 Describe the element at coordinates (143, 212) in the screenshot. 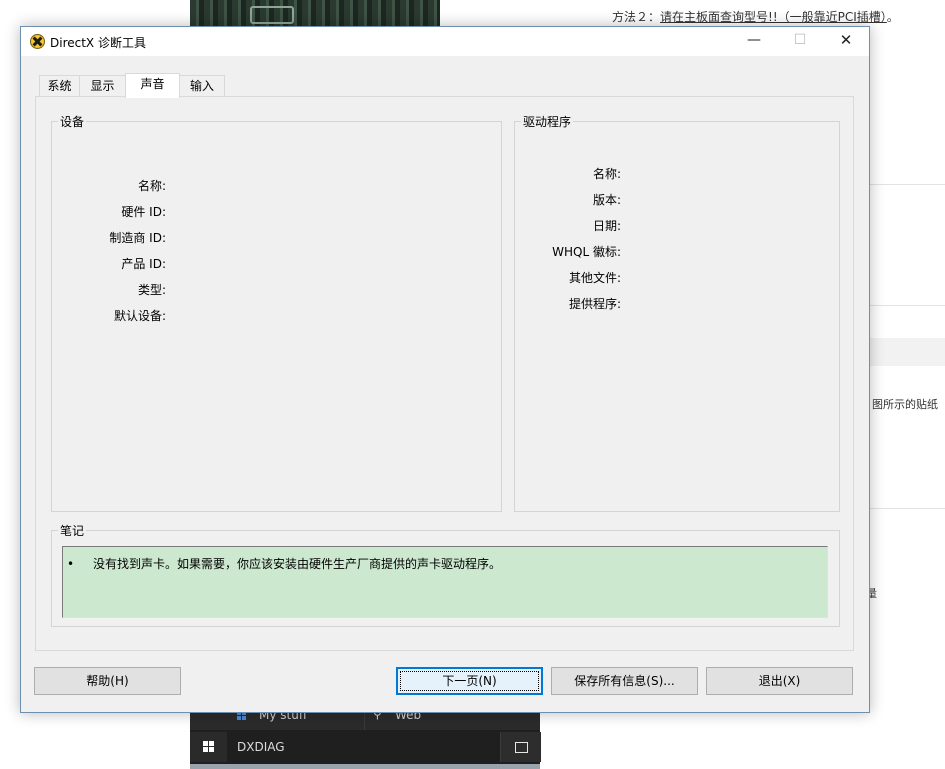

I see `device-hardware-id-label: 硬件 ID:` at that location.